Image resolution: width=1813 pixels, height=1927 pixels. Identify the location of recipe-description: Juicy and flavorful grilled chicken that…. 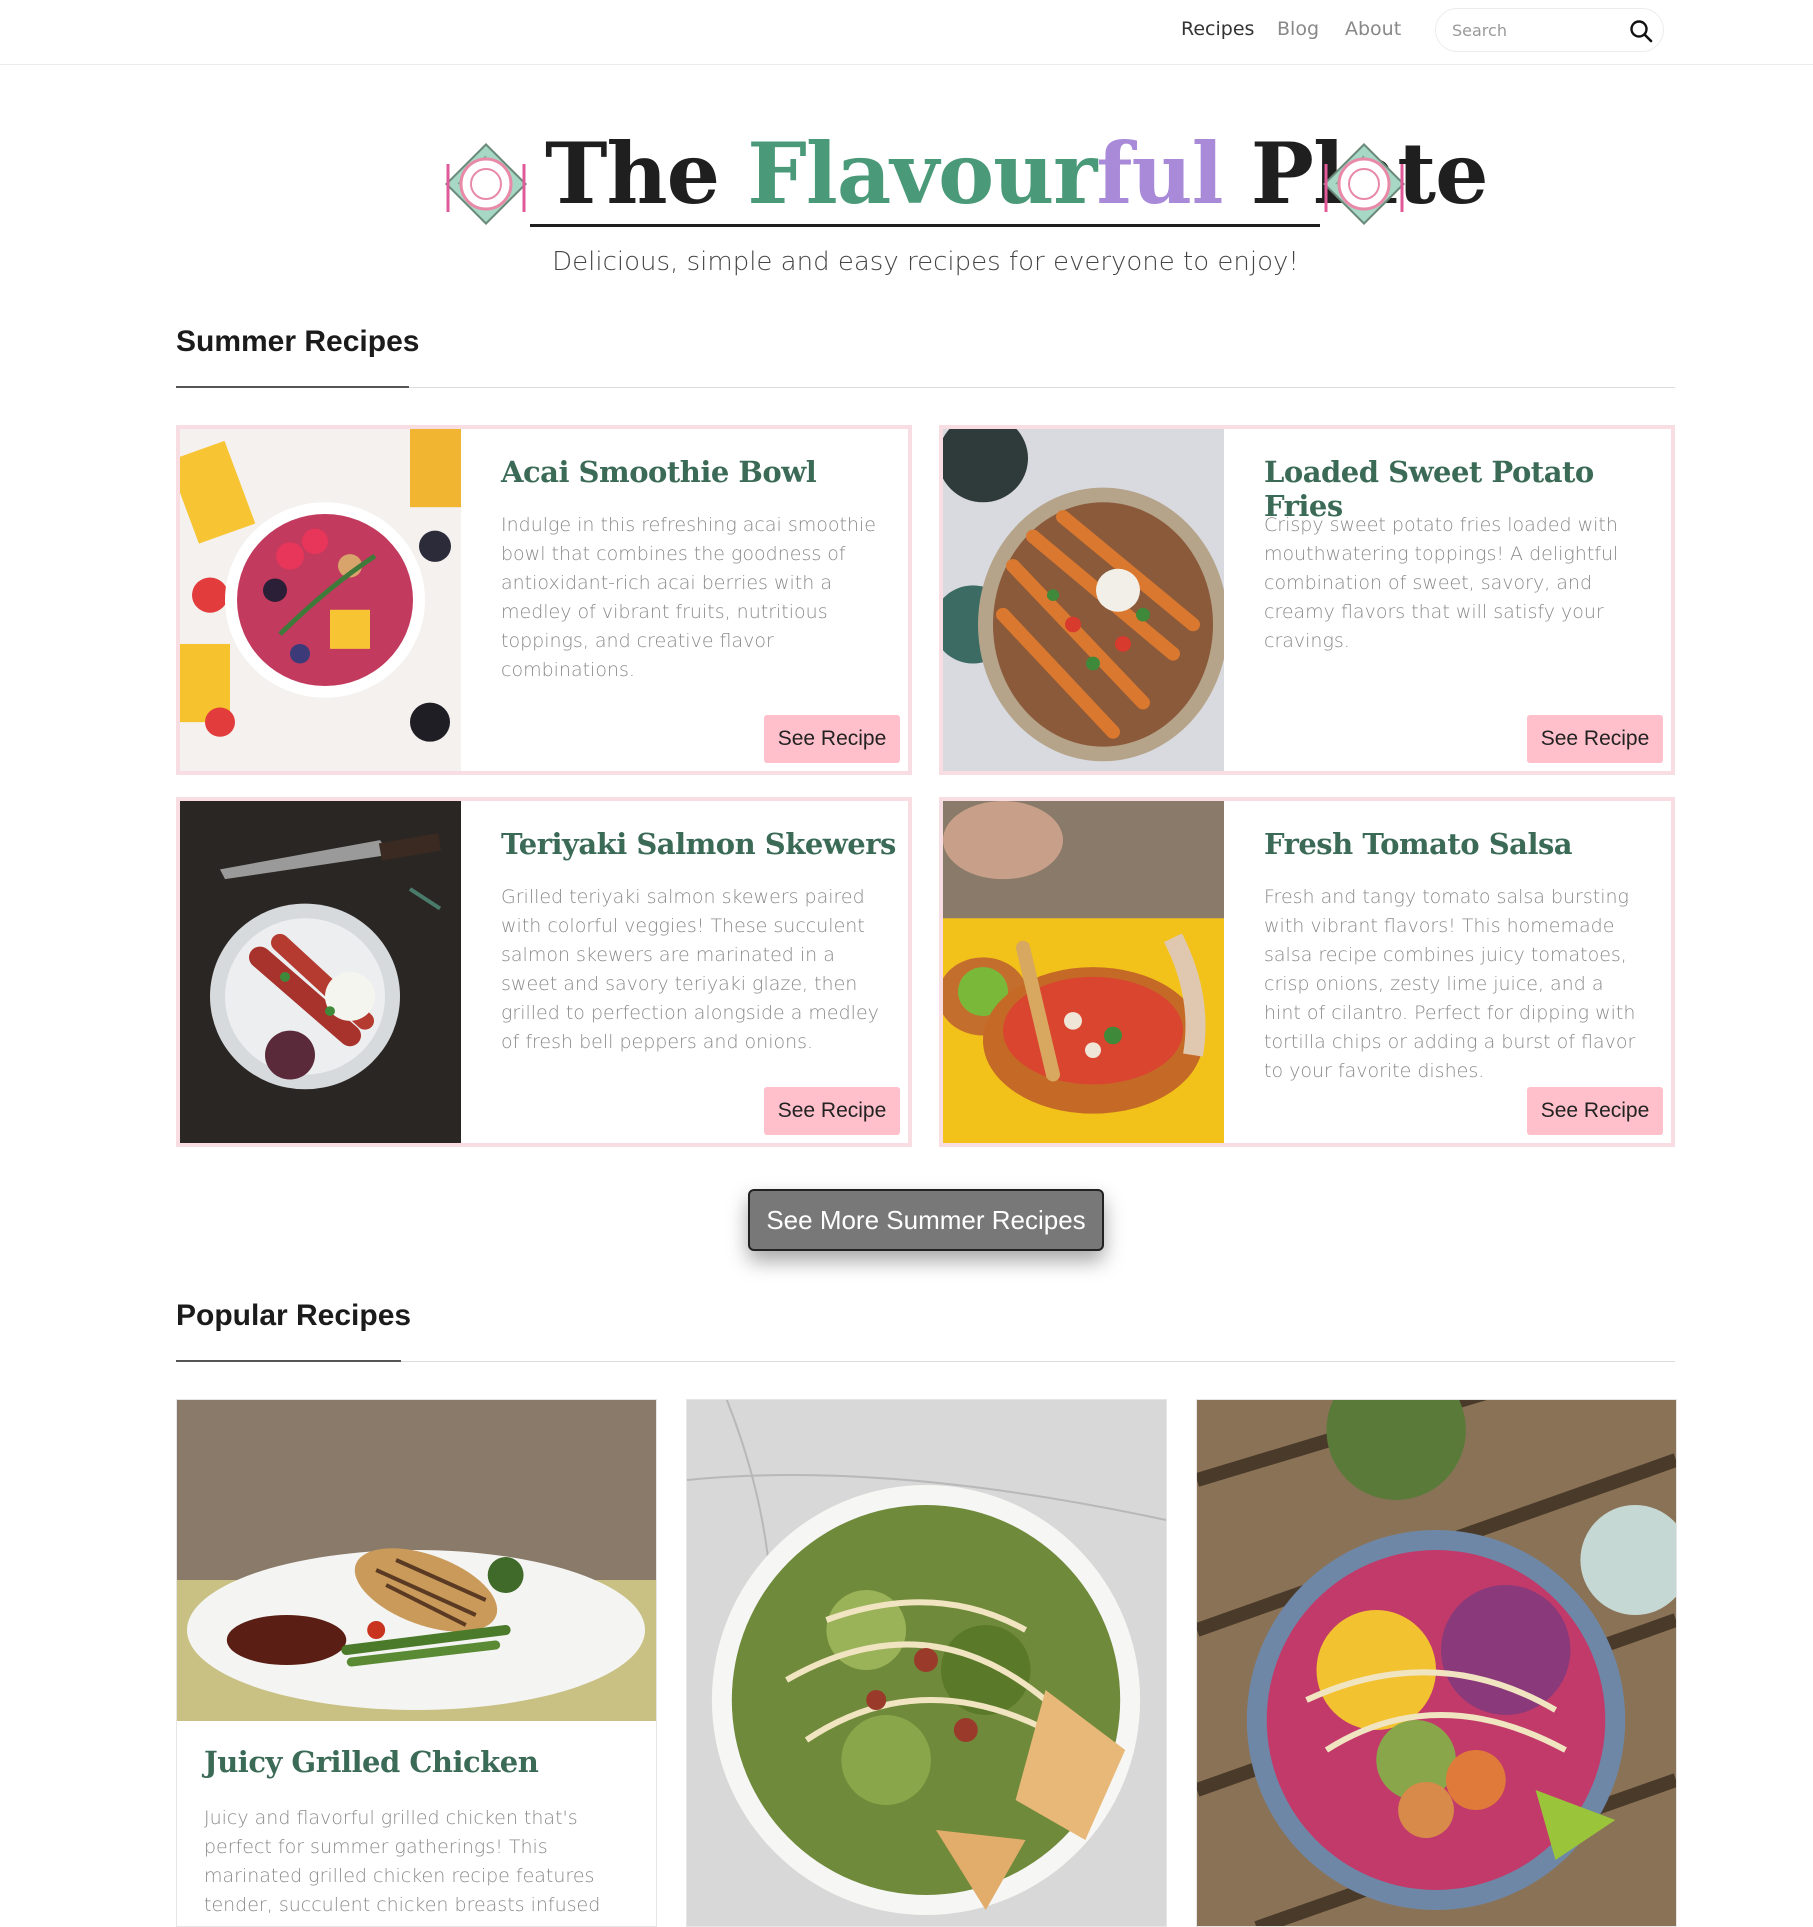
(402, 1866).